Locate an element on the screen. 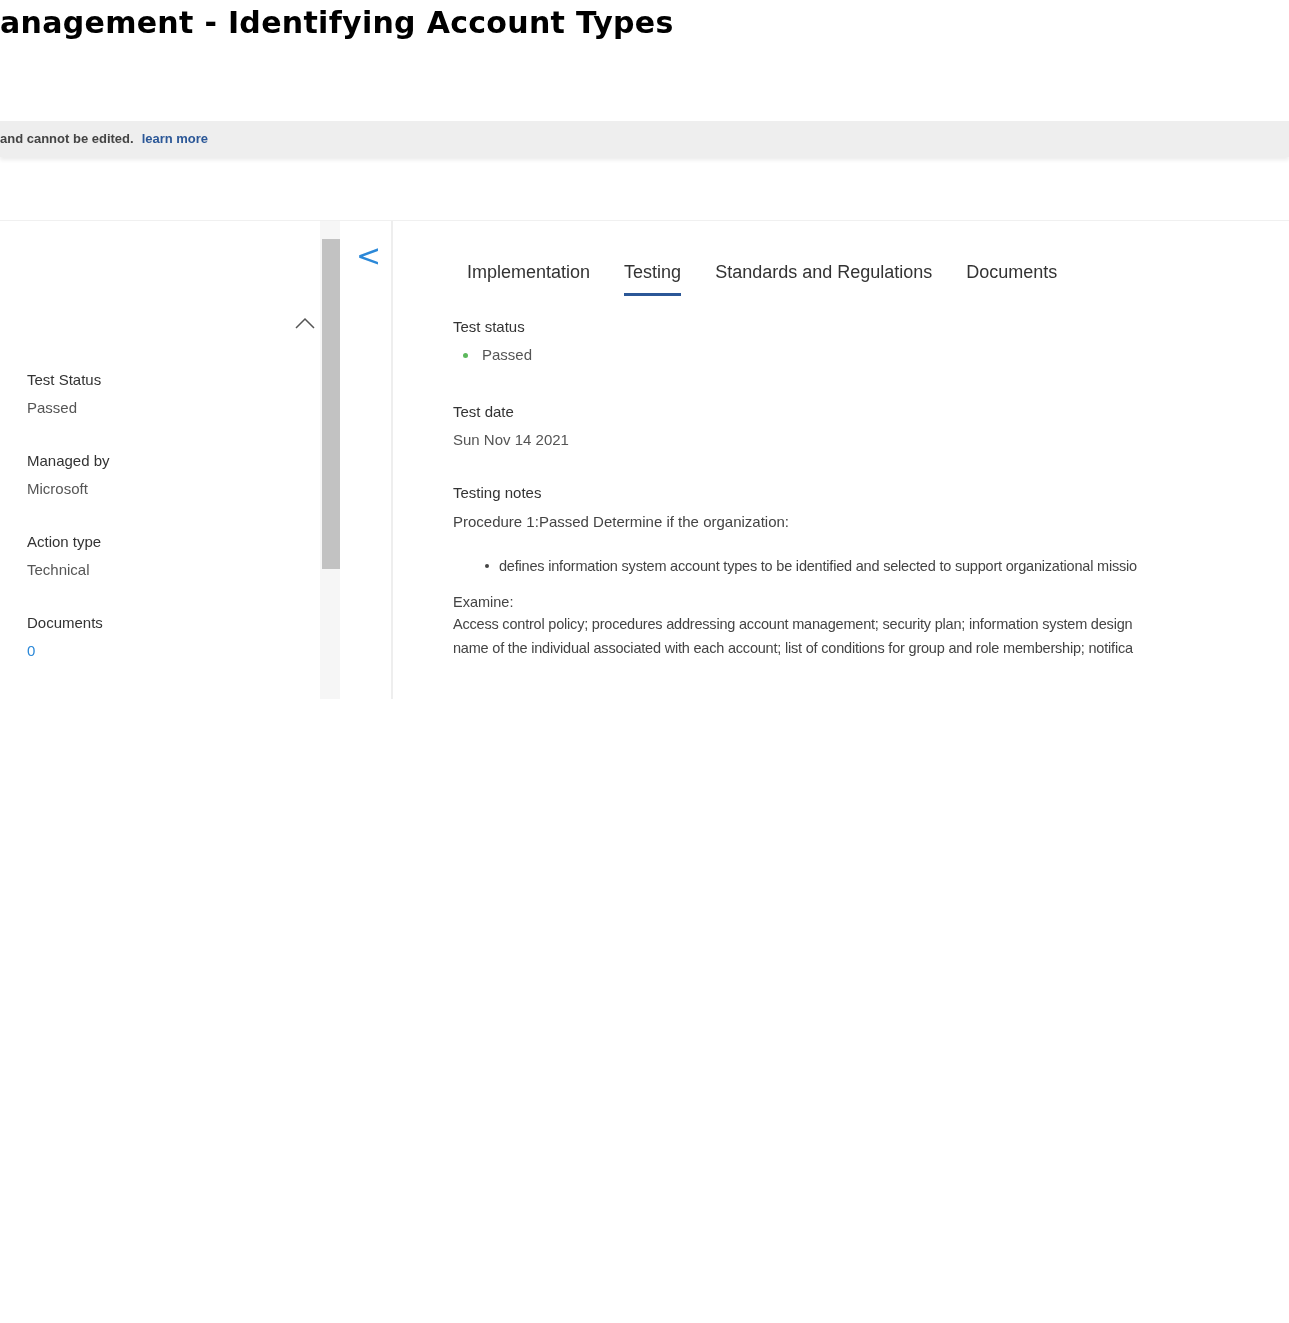  examine-label: Examine: is located at coordinates (484, 602).